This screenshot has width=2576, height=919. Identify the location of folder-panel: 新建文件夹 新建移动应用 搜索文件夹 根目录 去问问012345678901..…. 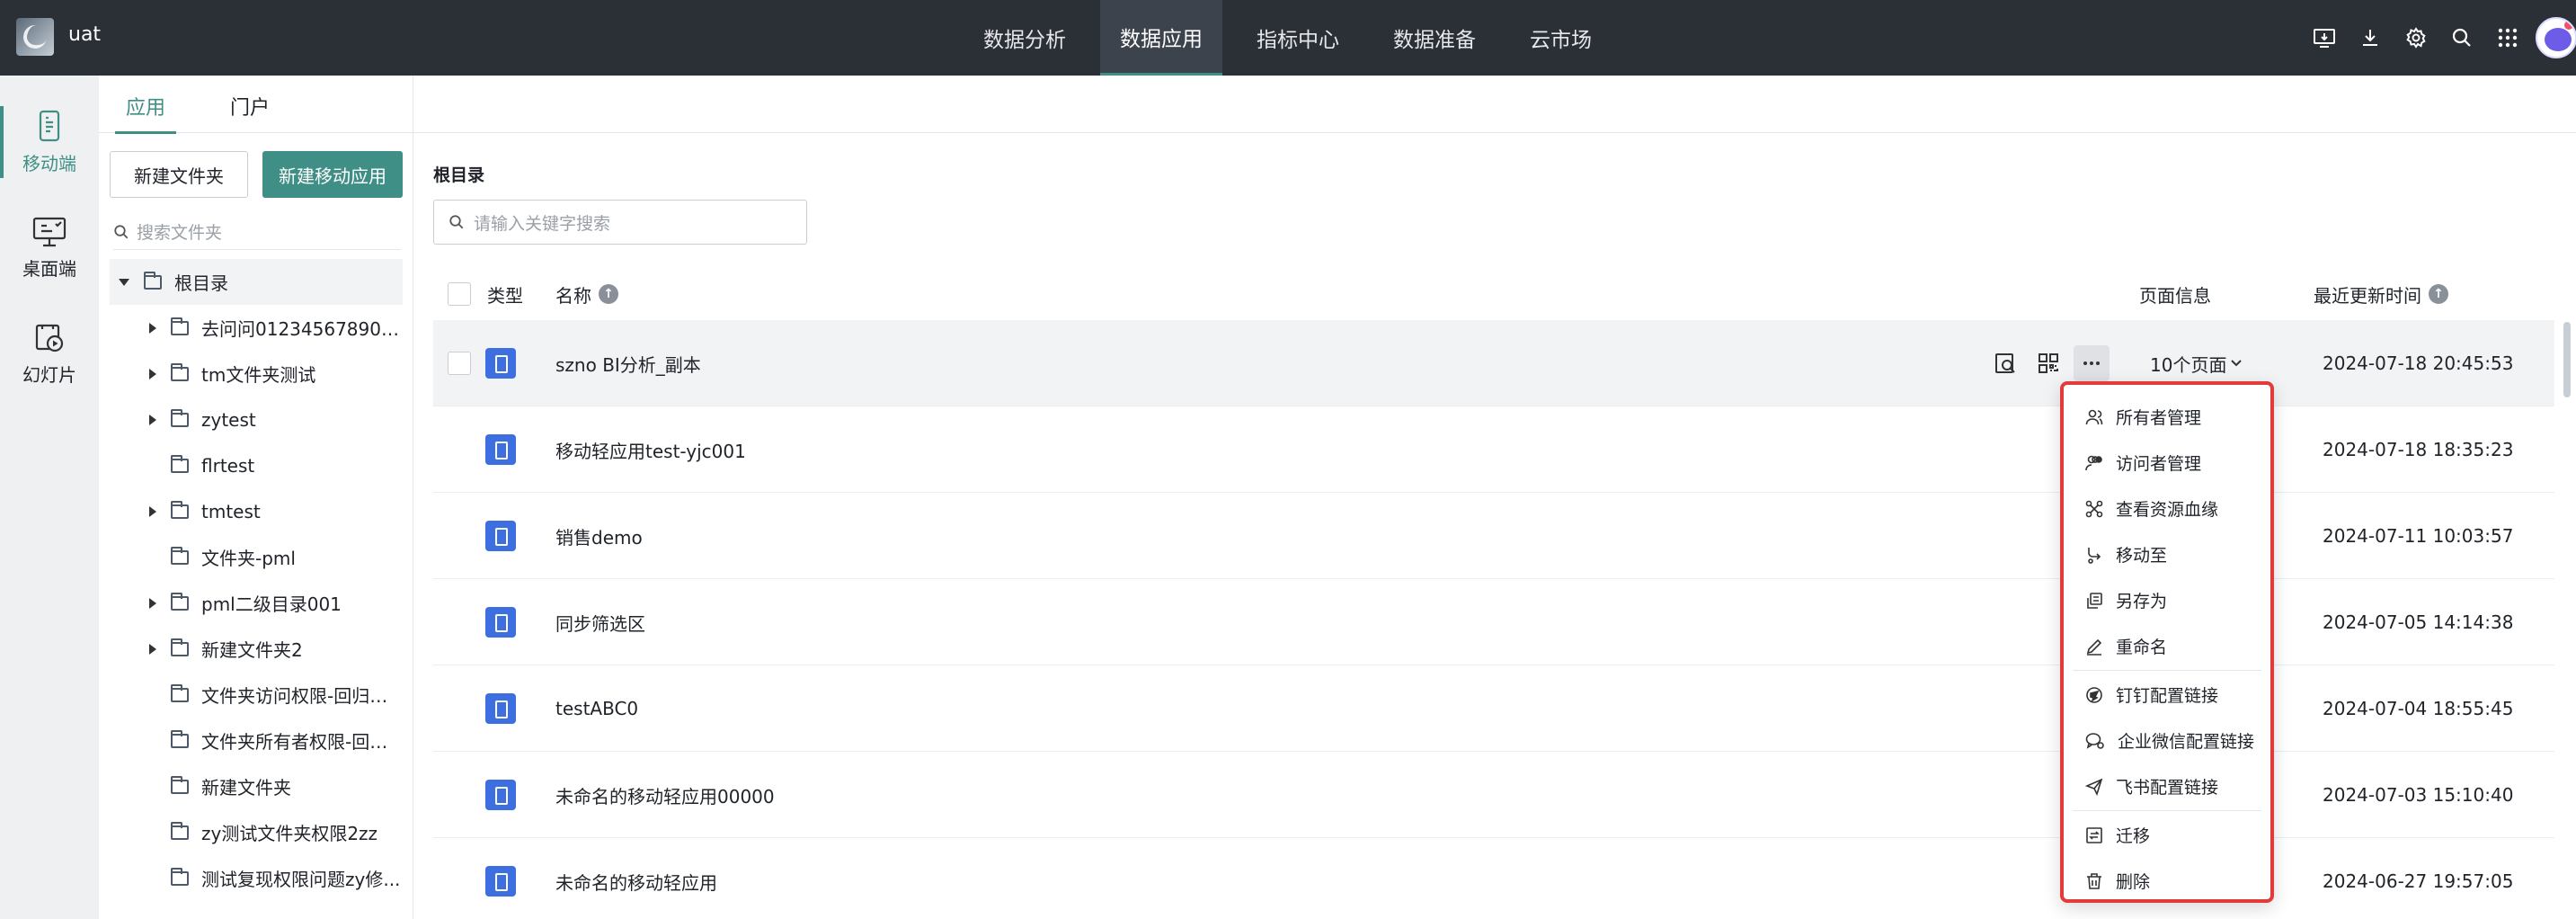
(256, 497).